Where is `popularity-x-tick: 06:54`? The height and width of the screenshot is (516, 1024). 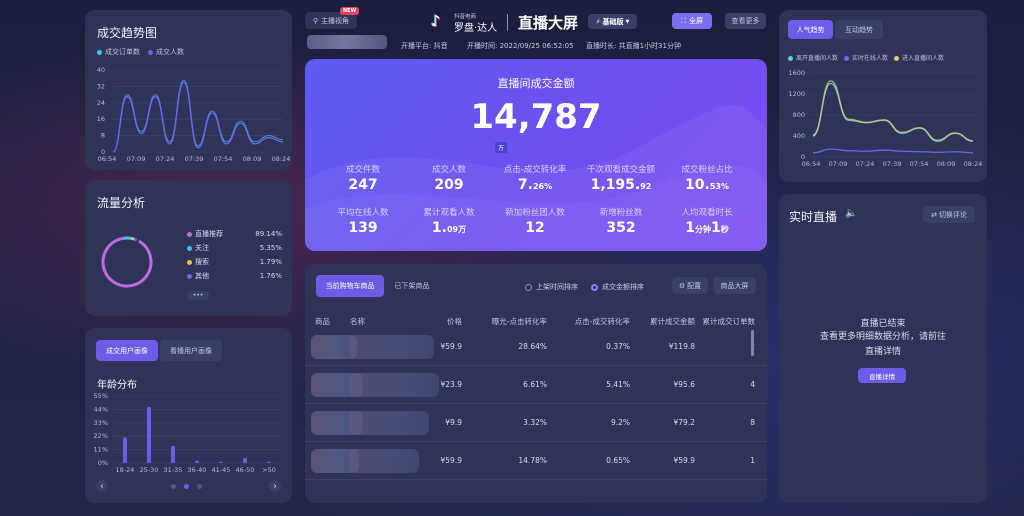 popularity-x-tick: 06:54 is located at coordinates (811, 164).